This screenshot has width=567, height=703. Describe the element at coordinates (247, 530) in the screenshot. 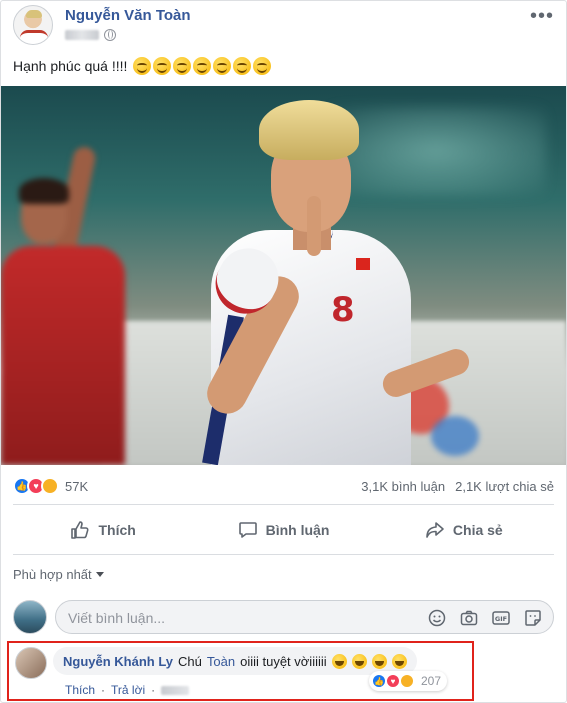

I see `comment-bubble-icon` at that location.